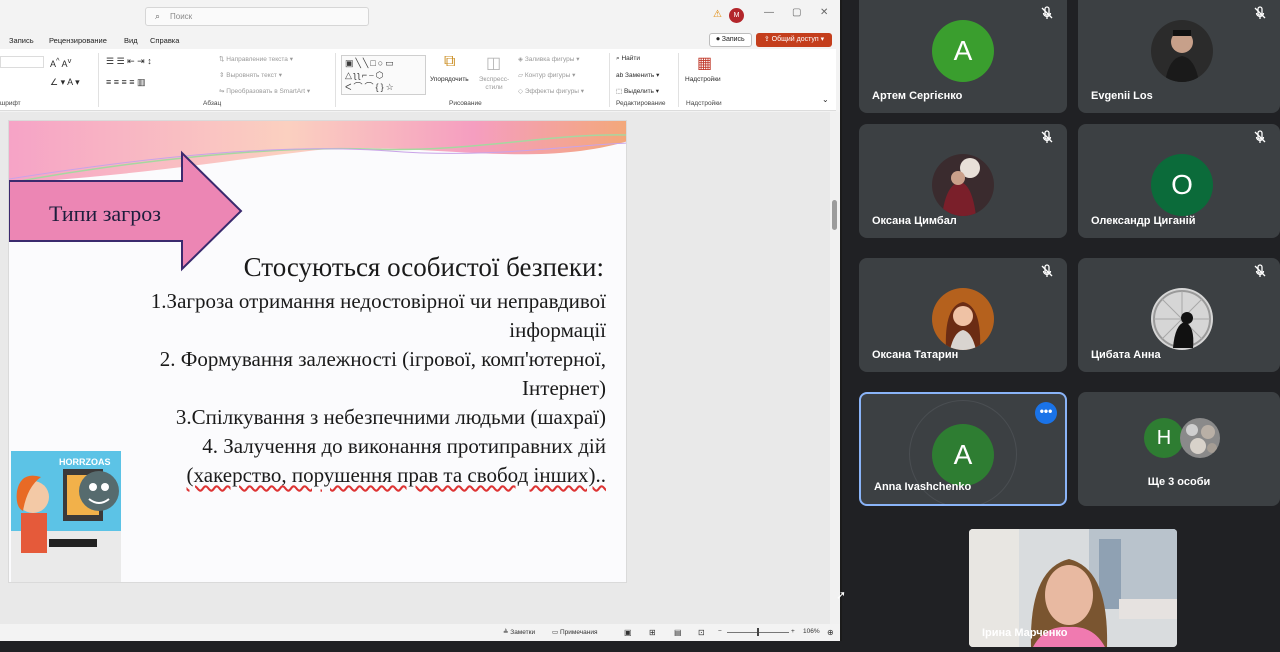 This screenshot has height=652, width=1280. What do you see at coordinates (641, 103) in the screenshot?
I see `editing-group-label: Редактирование` at bounding box center [641, 103].